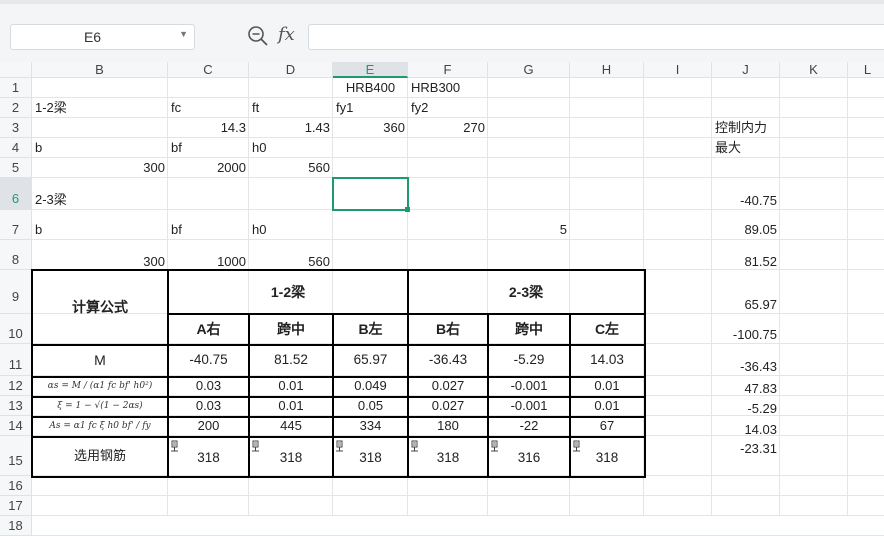 The image size is (884, 536). I want to click on cell-c4: bf, so click(208, 148).